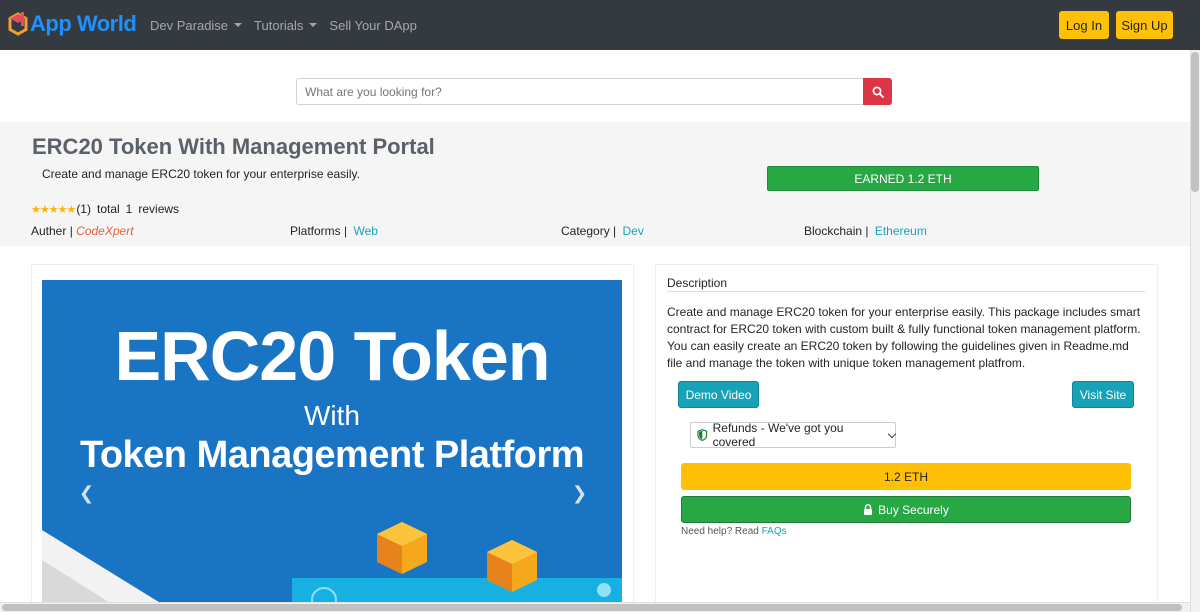  What do you see at coordinates (159, 209) in the screenshot?
I see `rating-reviews-label: reviews` at bounding box center [159, 209].